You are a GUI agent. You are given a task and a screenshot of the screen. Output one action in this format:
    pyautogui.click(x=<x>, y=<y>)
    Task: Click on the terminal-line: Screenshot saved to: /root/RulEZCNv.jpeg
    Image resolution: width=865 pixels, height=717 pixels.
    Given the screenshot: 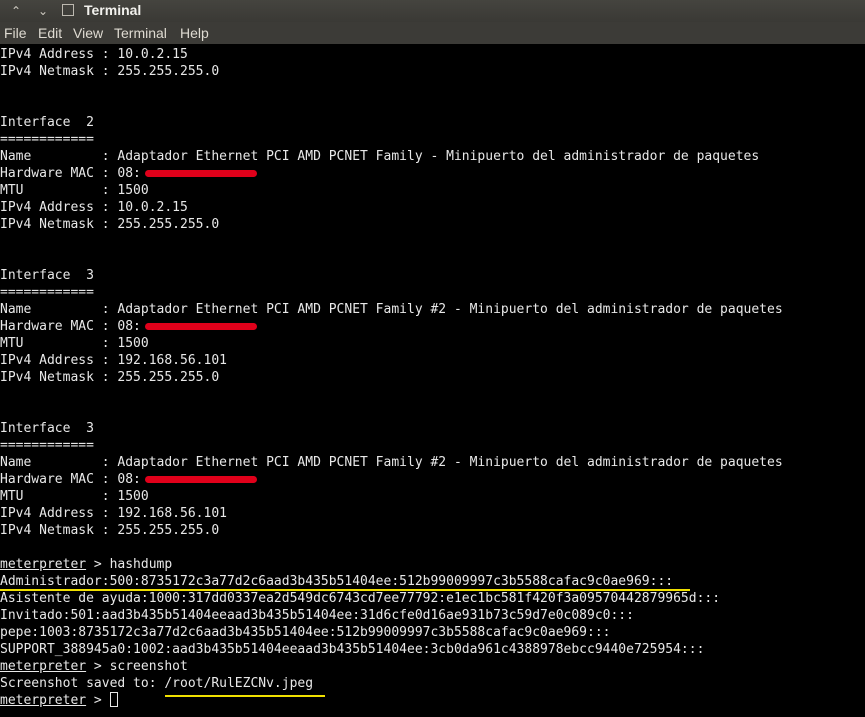 What is the action you would take?
    pyautogui.click(x=157, y=683)
    